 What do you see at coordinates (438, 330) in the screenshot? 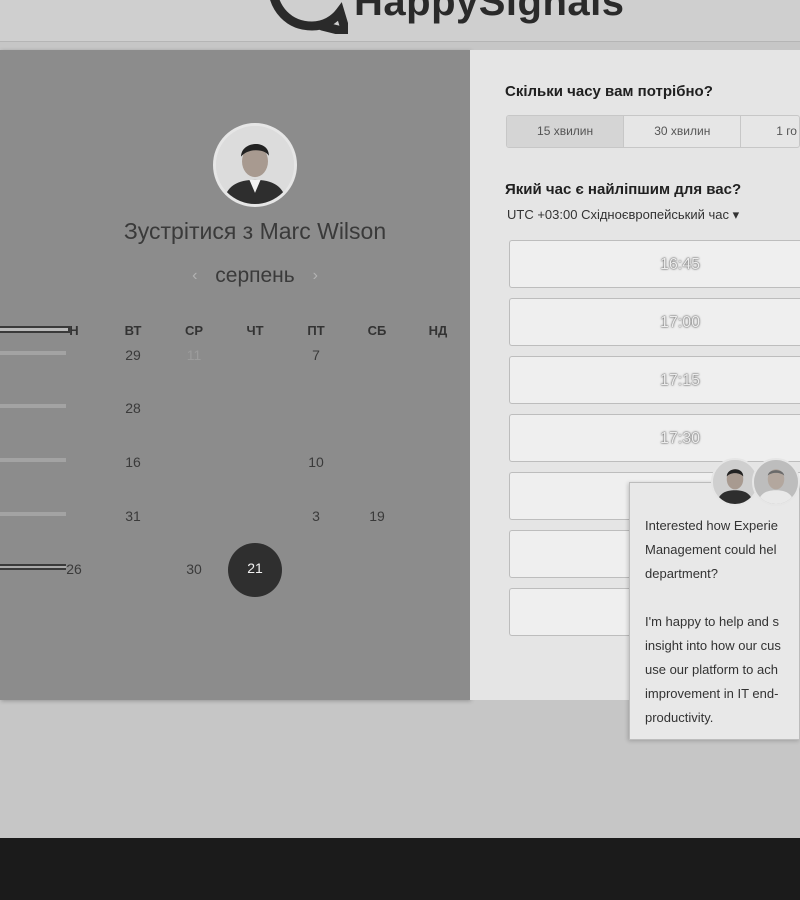
I see `weekday-label: НД` at bounding box center [438, 330].